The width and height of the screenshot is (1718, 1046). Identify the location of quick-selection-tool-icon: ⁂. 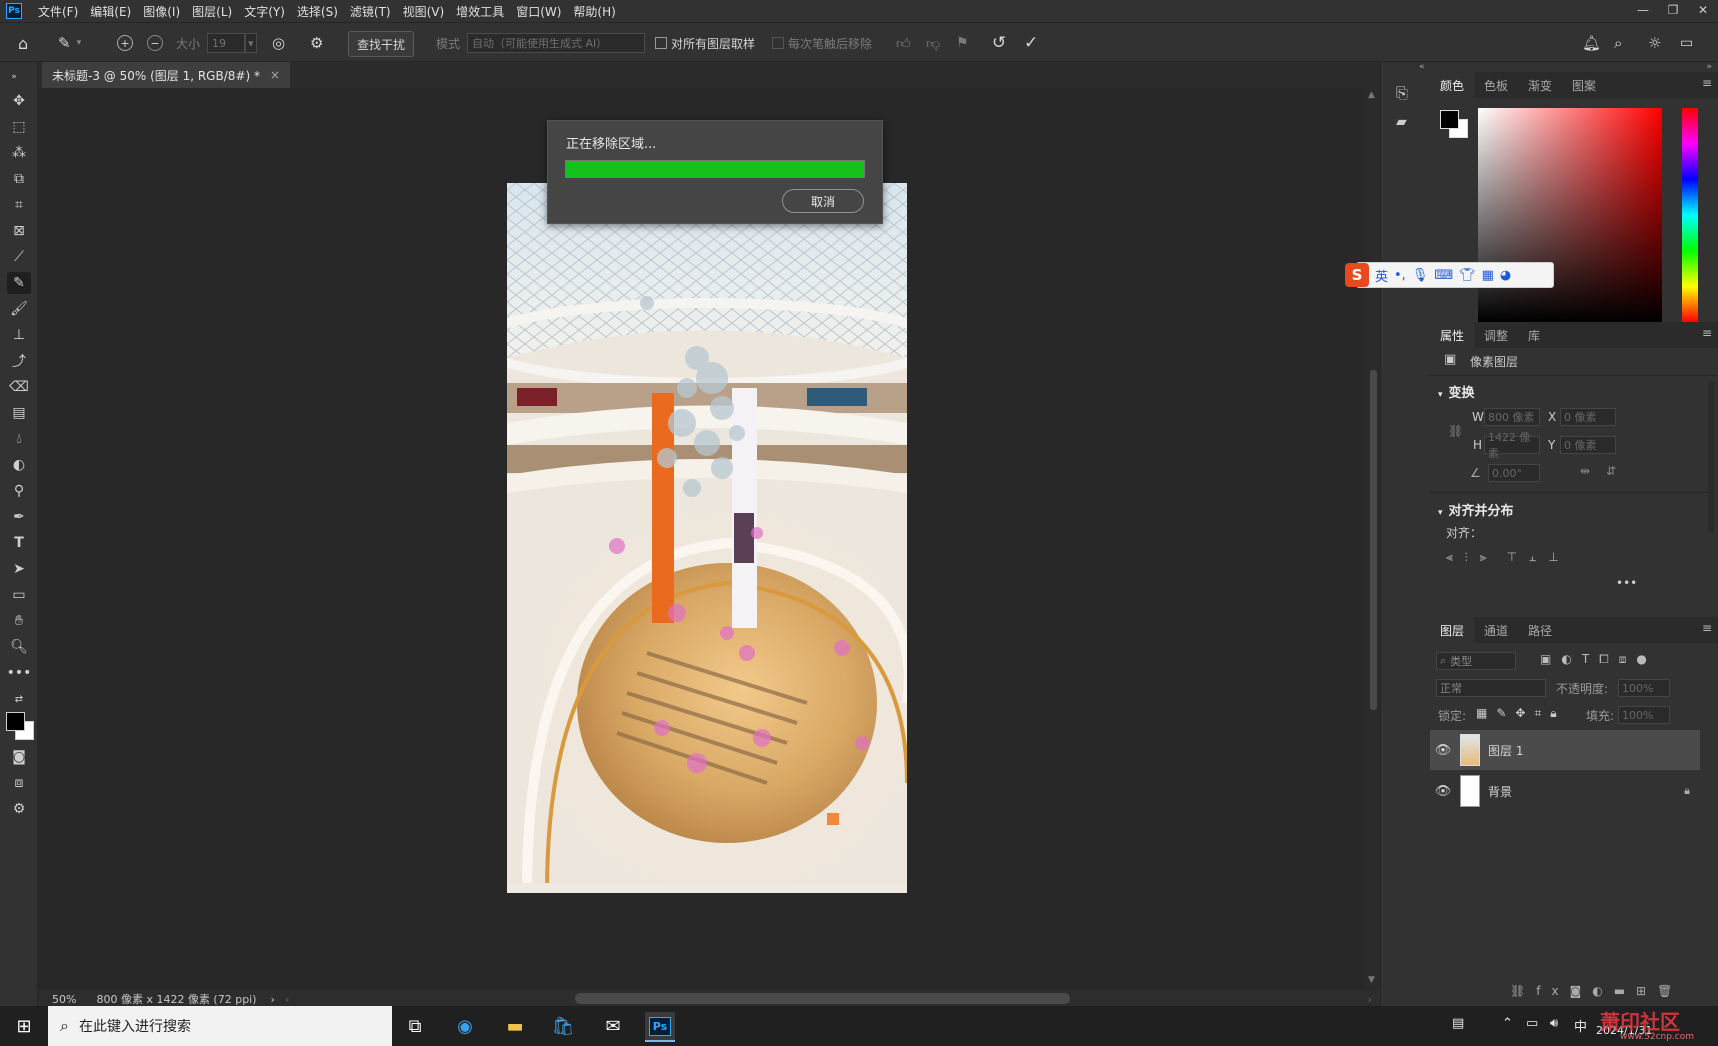
(19, 153).